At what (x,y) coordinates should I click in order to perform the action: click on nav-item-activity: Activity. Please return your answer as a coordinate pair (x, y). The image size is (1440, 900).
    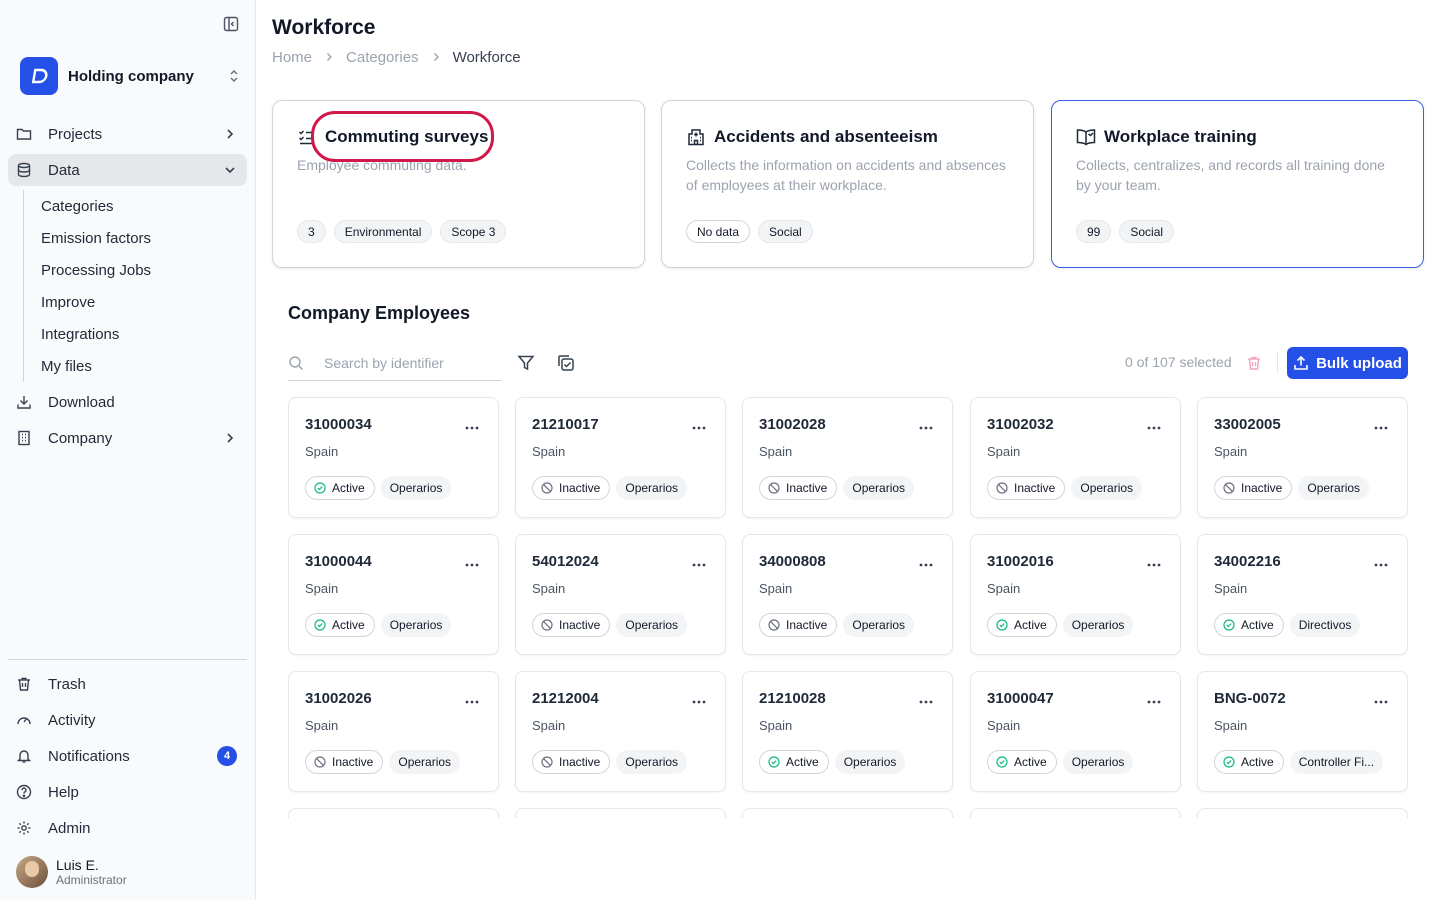
    Looking at the image, I should click on (127, 720).